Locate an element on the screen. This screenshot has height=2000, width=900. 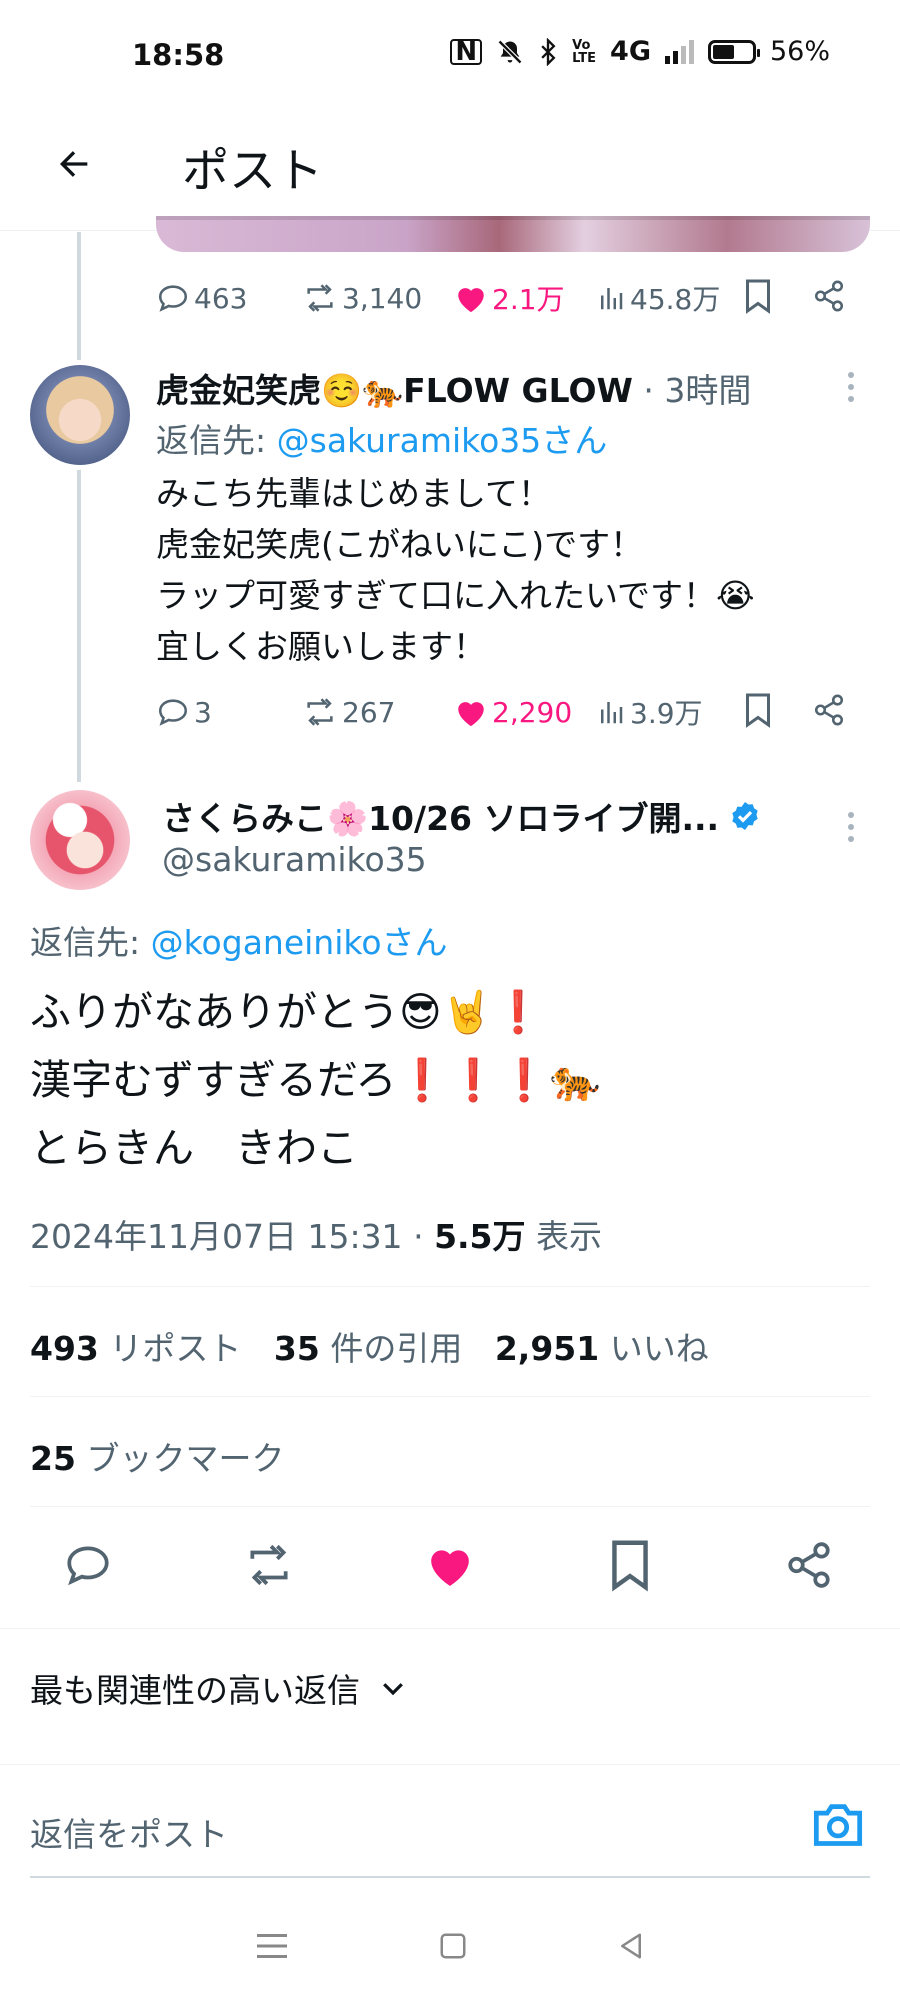
network-type: 4G is located at coordinates (630, 51).